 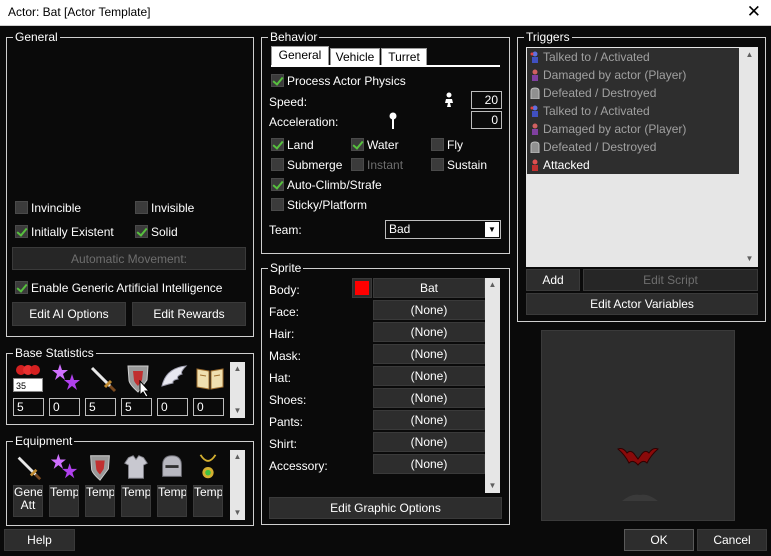 What do you see at coordinates (633, 165) in the screenshot?
I see `trigger-item: Attacked` at bounding box center [633, 165].